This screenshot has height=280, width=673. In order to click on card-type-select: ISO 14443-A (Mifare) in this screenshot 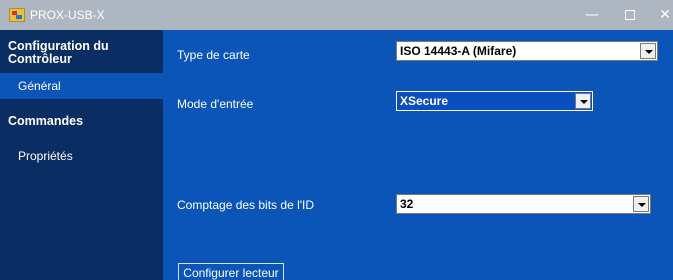, I will do `click(527, 51)`.